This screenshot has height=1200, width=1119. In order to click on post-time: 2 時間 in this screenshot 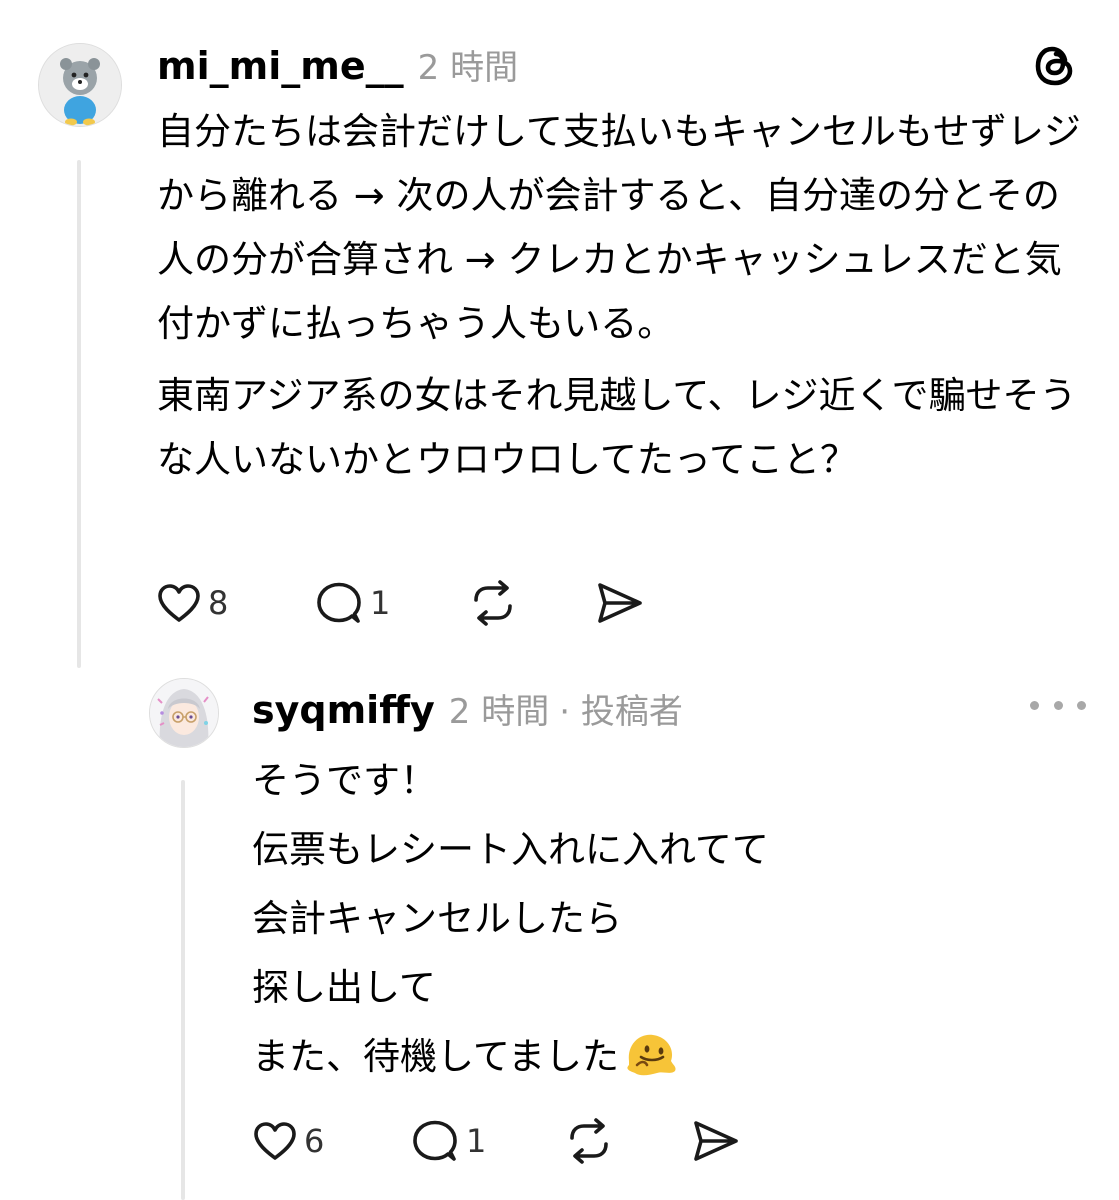, I will do `click(468, 68)`.